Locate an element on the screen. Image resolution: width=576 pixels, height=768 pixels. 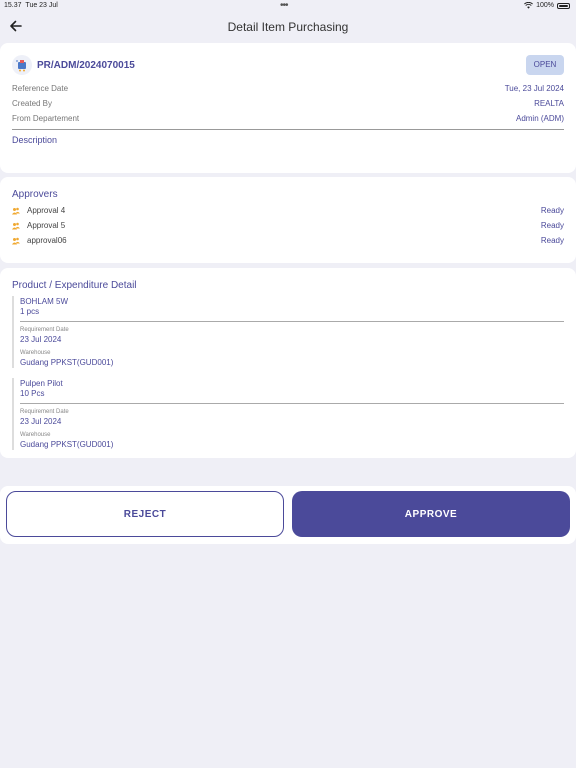
multitasking-dots-icon: ••• is located at coordinates (284, 5).